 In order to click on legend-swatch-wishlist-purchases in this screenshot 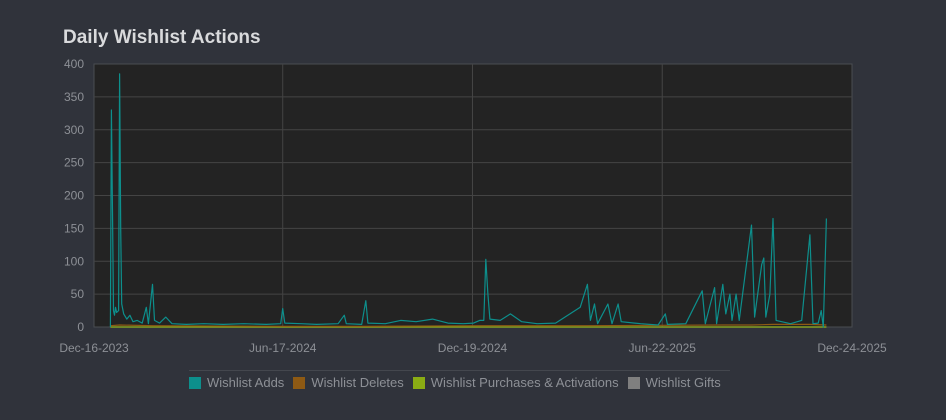, I will do `click(418, 382)`.